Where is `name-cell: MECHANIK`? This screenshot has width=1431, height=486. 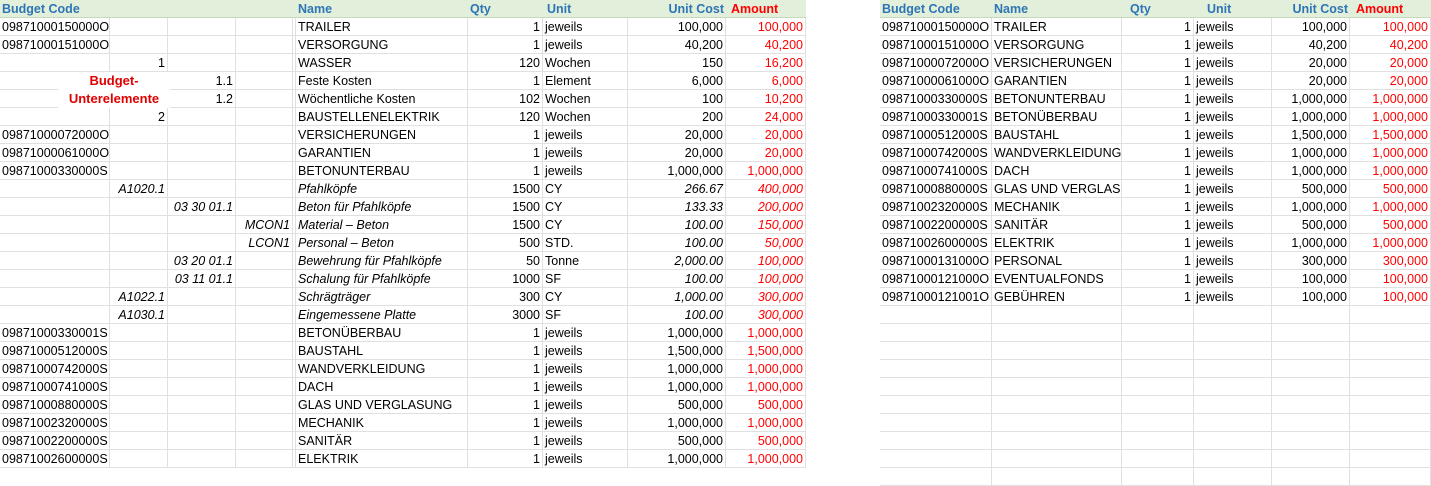 name-cell: MECHANIK is located at coordinates (1057, 207).